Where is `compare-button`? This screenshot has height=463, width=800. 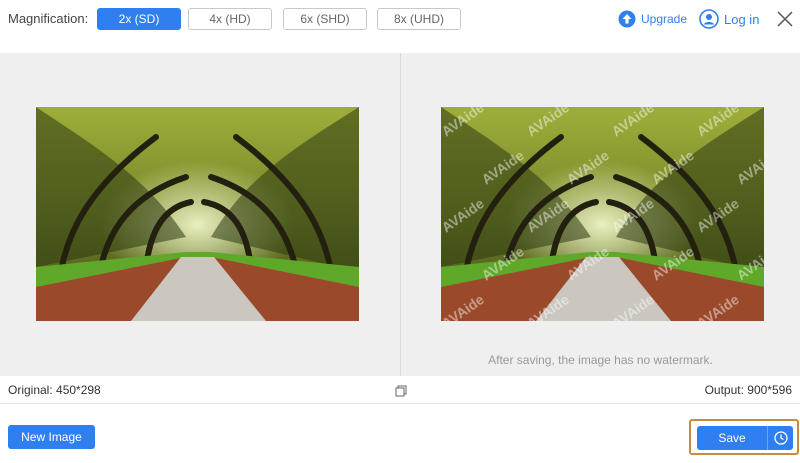
compare-button is located at coordinates (401, 390).